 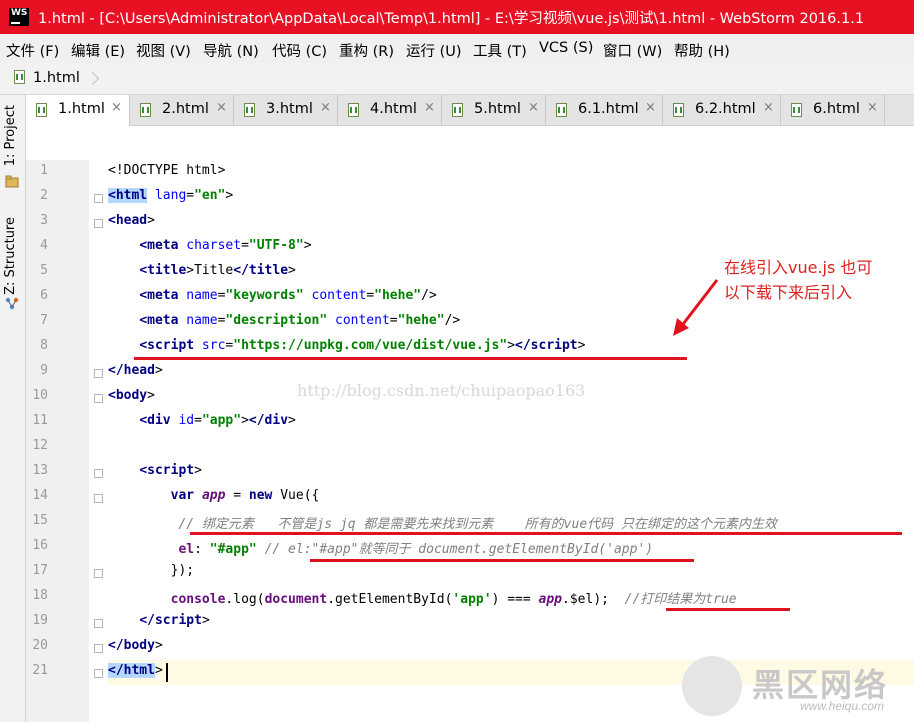 I want to click on tab-label: 6.2.html, so click(x=725, y=109).